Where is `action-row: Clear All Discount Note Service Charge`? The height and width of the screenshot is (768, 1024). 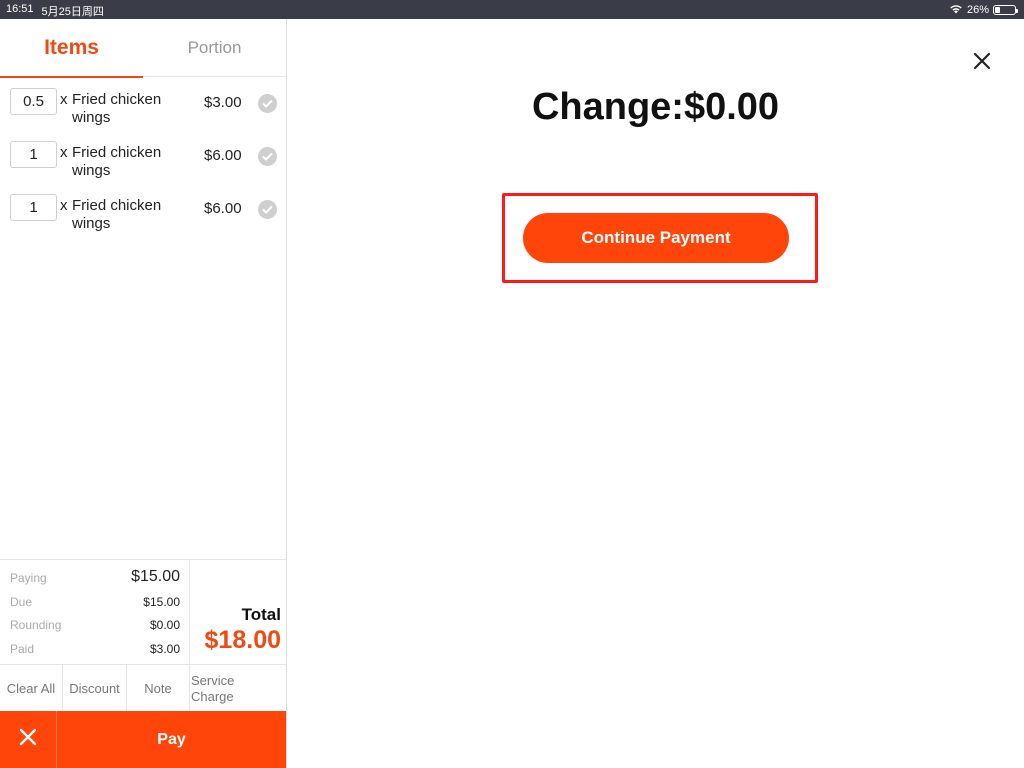
action-row: Clear All Discount Note Service Charge is located at coordinates (143, 688).